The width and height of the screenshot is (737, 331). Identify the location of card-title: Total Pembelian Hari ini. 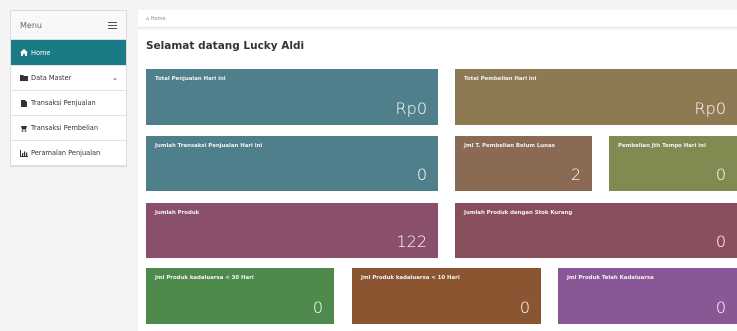
(500, 79).